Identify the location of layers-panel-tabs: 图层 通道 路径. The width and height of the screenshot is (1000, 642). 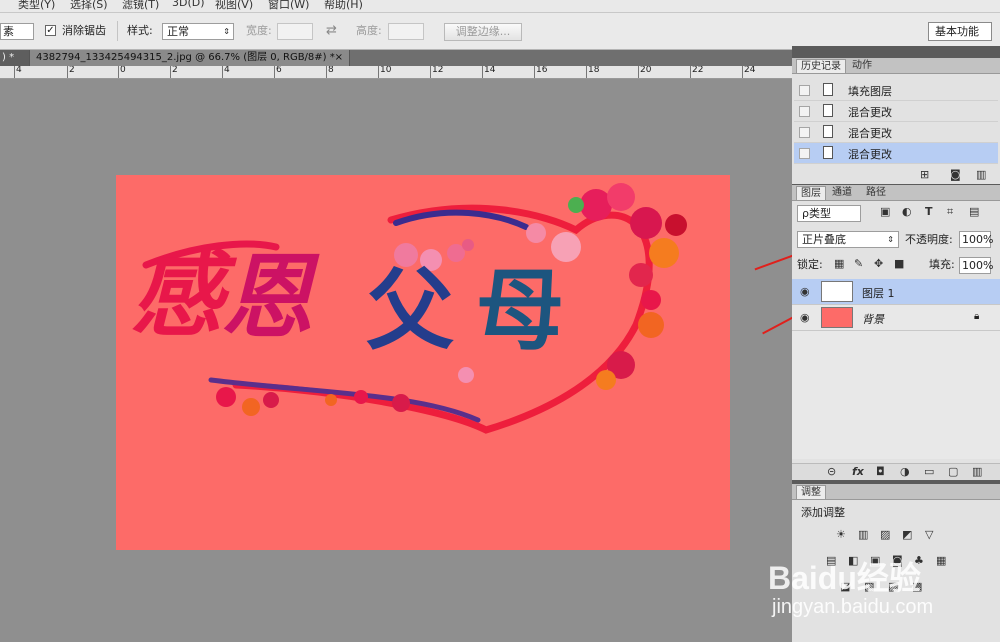
(896, 193).